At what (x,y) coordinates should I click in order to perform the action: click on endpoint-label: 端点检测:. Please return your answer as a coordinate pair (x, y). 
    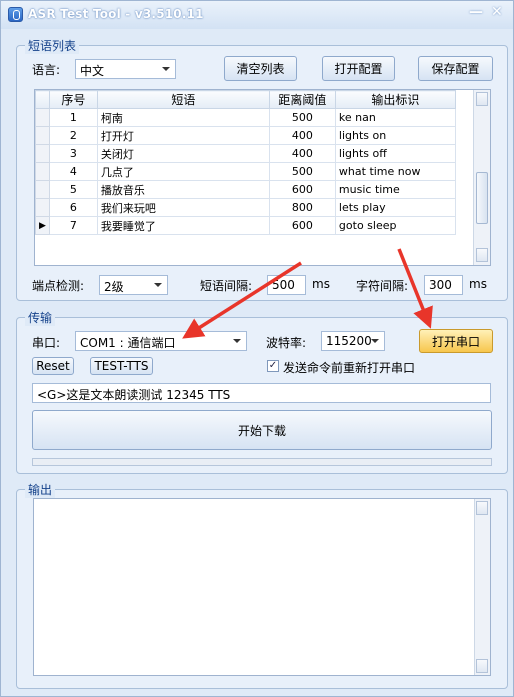
    Looking at the image, I should click on (58, 286).